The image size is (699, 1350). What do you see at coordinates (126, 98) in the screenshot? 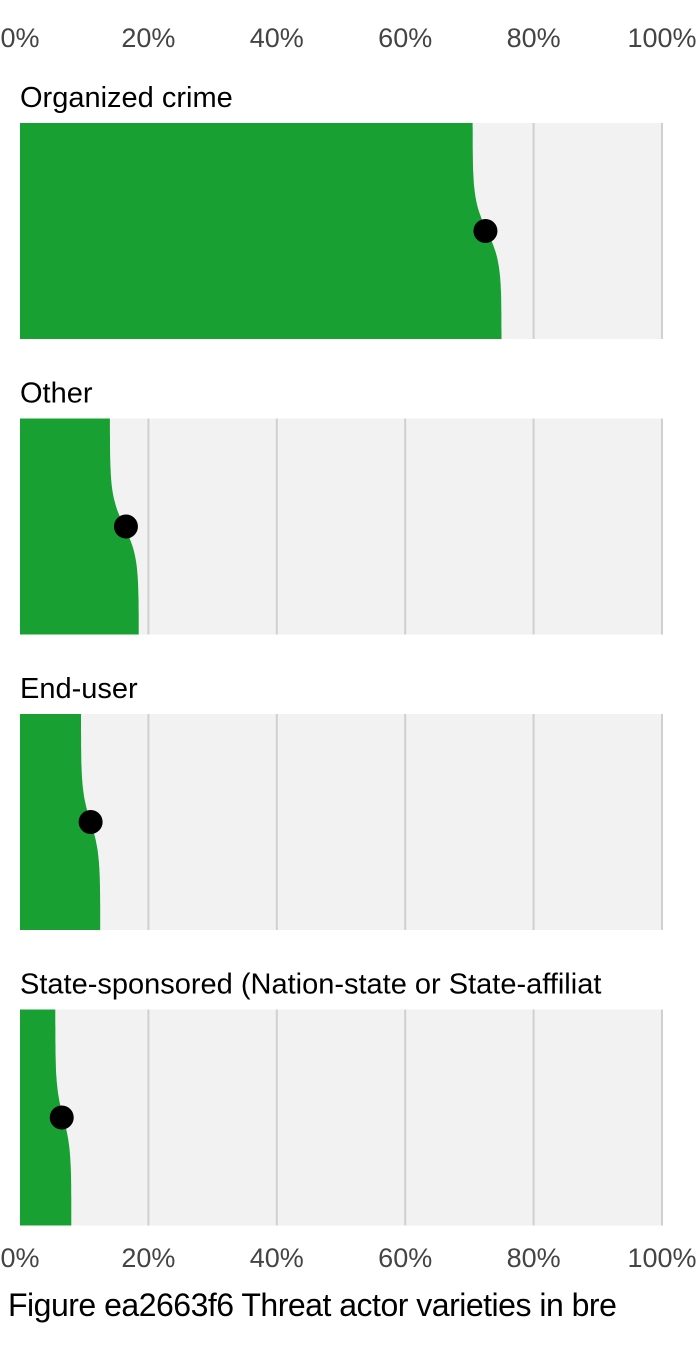
I see `panel-label: Organized crime` at bounding box center [126, 98].